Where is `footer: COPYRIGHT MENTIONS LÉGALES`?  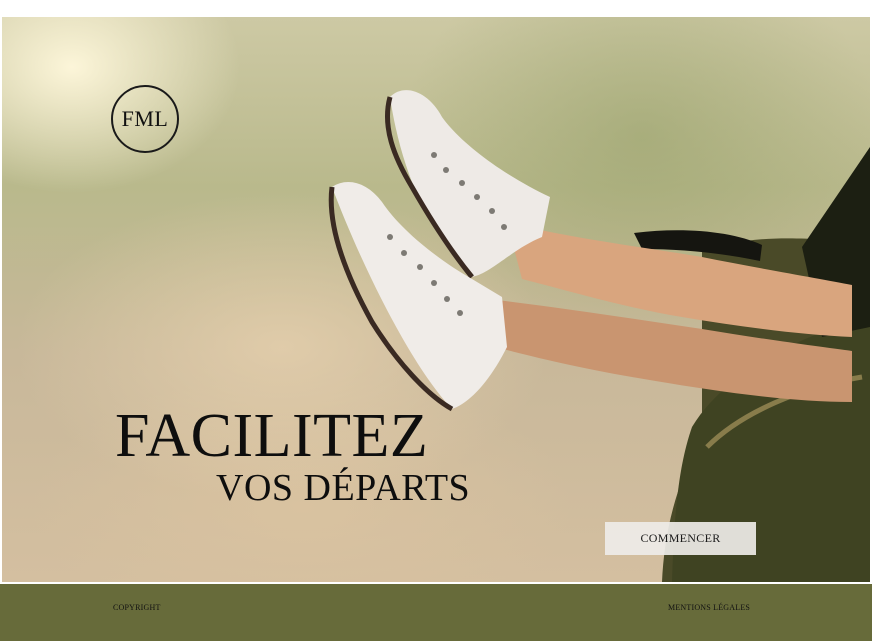 footer: COPYRIGHT MENTIONS LÉGALES is located at coordinates (436, 612).